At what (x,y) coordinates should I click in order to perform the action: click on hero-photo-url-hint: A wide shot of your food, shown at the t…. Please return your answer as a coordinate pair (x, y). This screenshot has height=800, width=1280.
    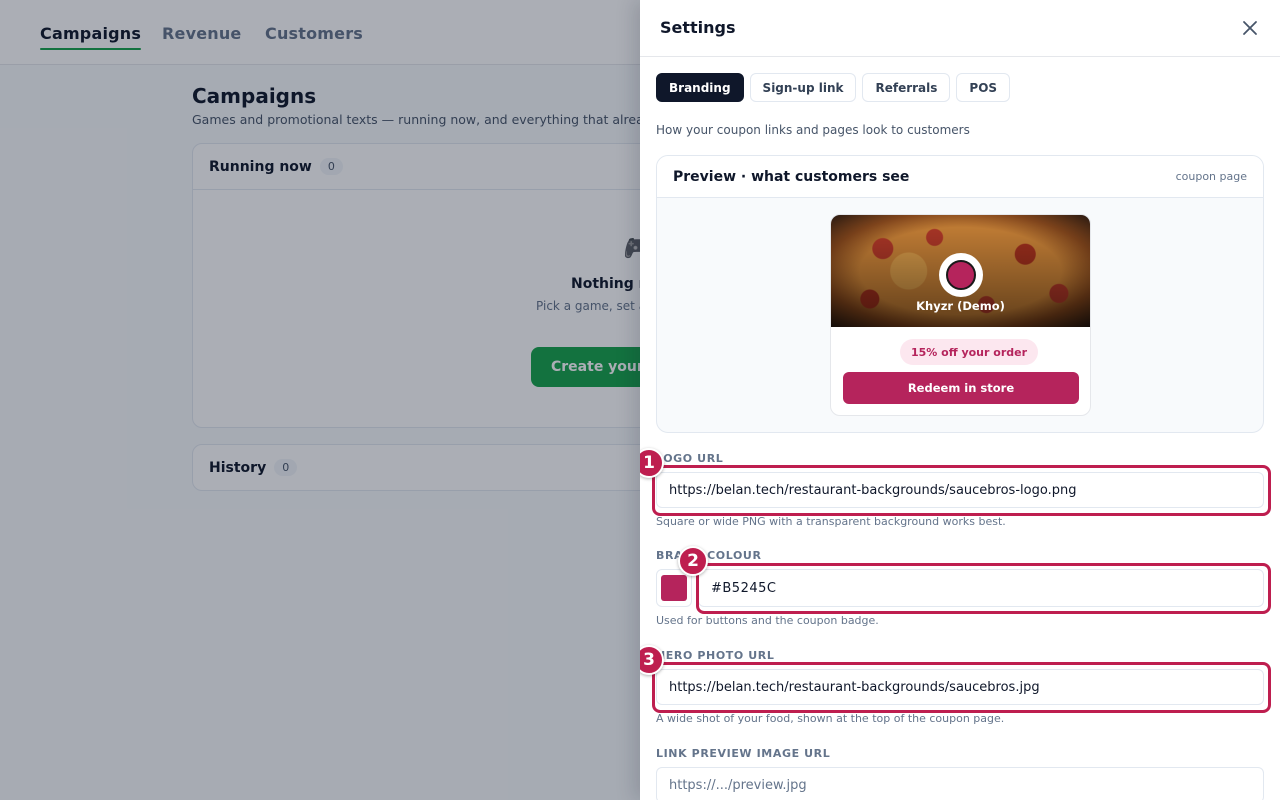
    Looking at the image, I should click on (830, 718).